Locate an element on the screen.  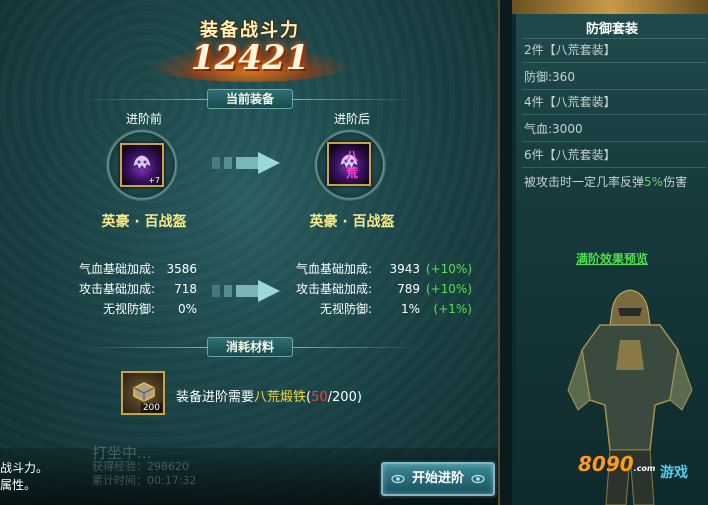
section-current-equipment: 当前装备 is located at coordinates (249, 99).